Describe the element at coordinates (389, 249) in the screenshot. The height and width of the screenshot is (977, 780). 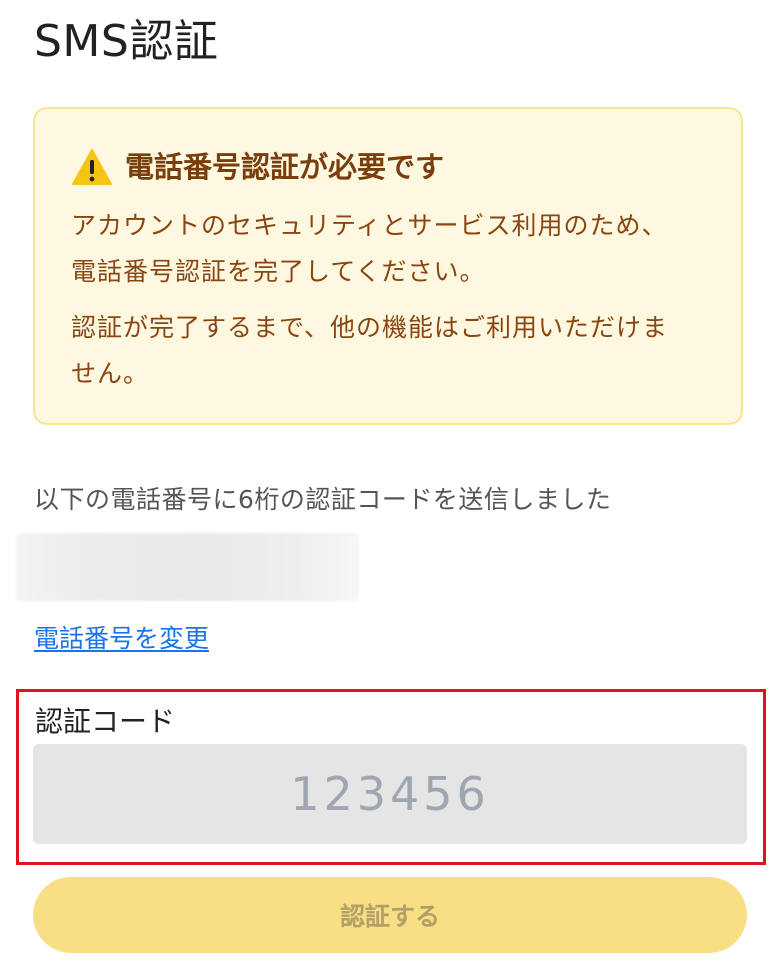
I see `notice-paragraph: アカウントのセキュリティとサービス利用のため、 電話番号認証を完了してください。` at that location.